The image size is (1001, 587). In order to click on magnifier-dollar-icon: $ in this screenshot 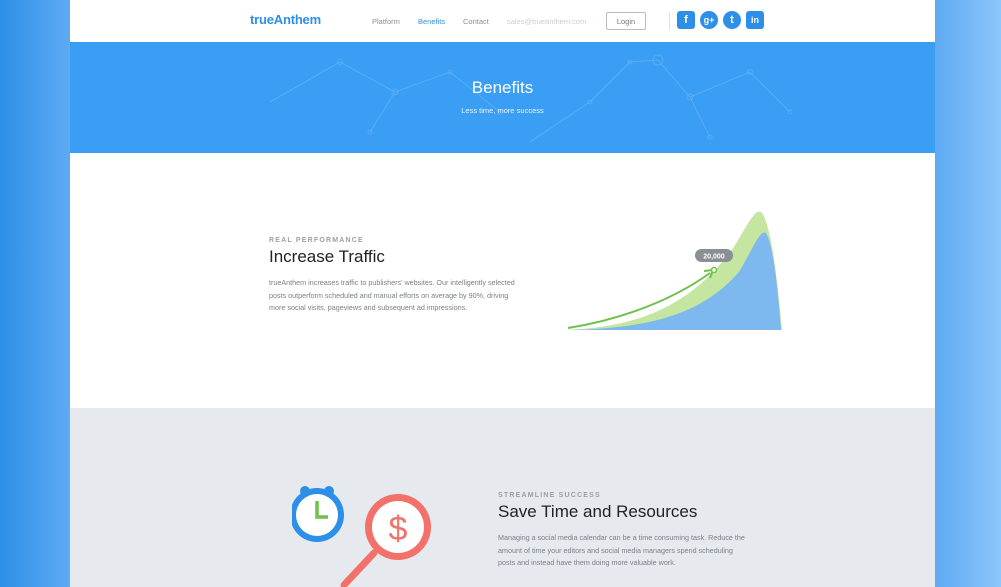, I will do `click(385, 540)`.